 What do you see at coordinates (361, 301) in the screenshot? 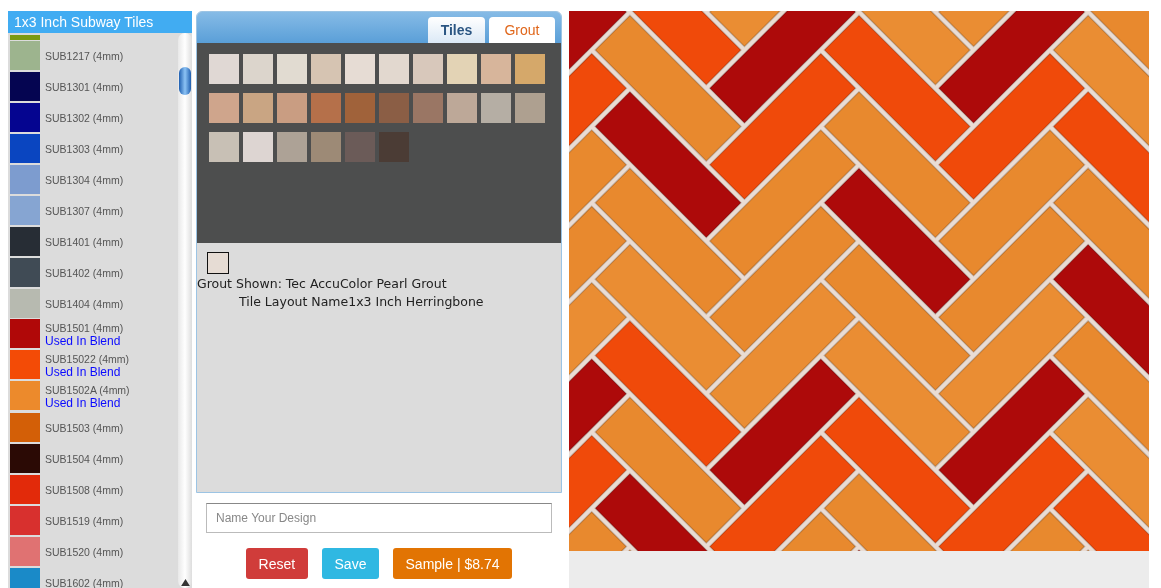
I see `layout-name-text: Tile Layout Name1x3 Inch Herringbone` at bounding box center [361, 301].